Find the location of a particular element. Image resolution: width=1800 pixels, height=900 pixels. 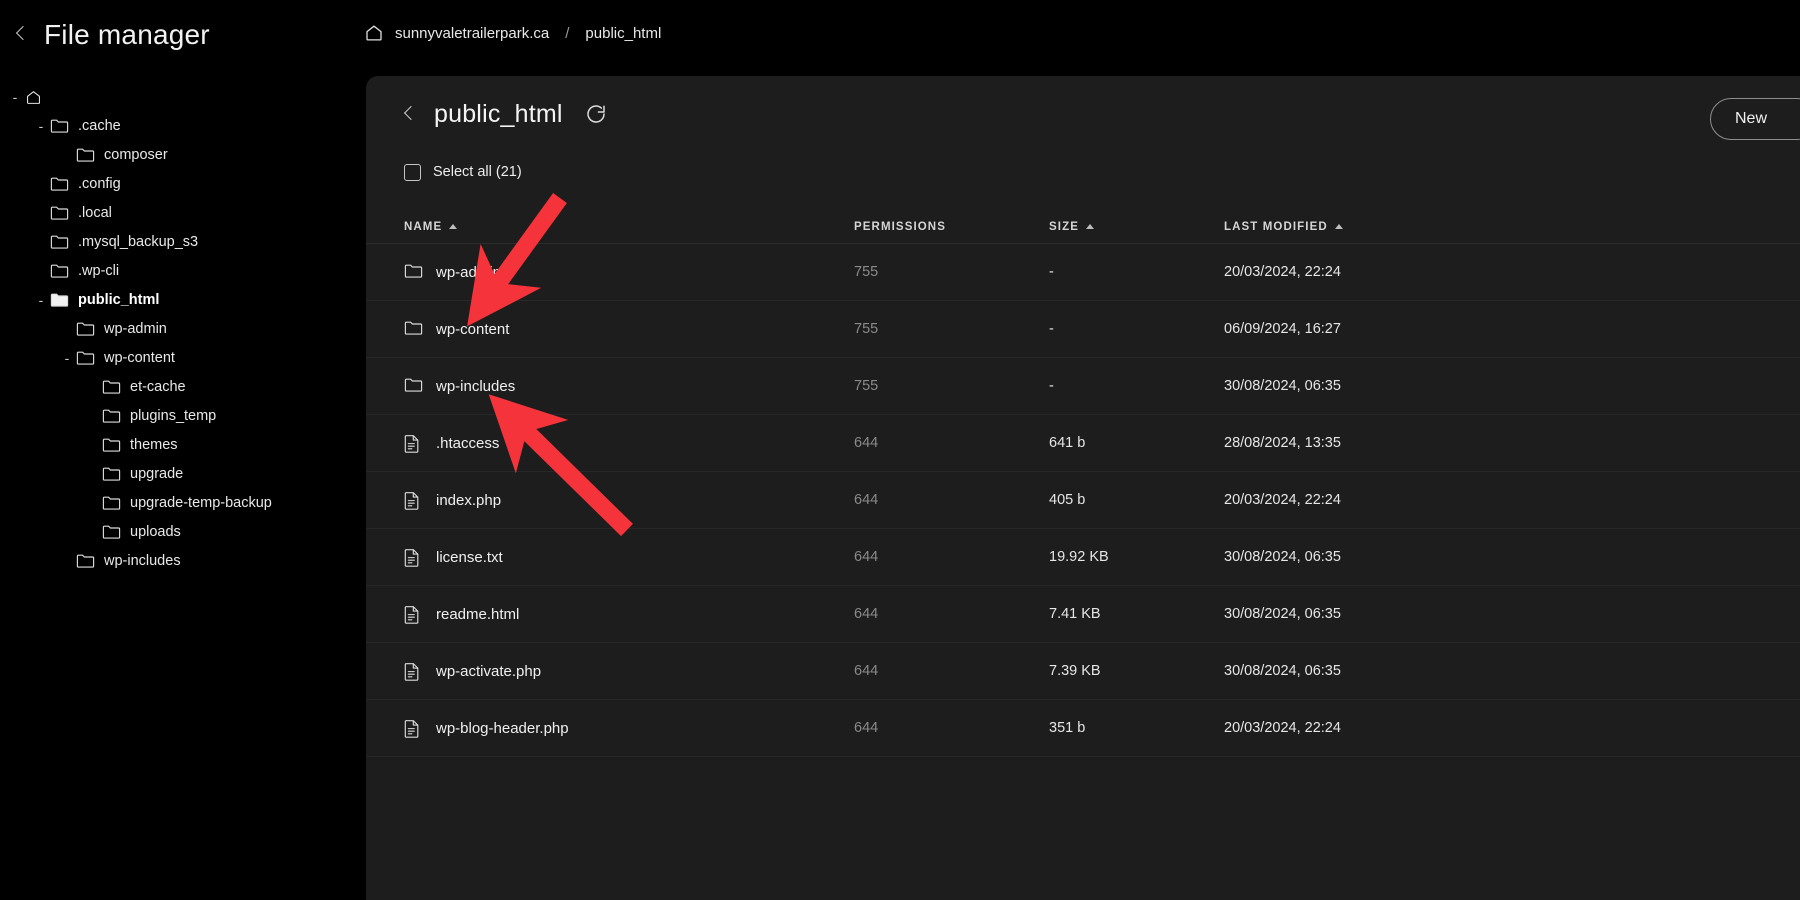

column-header-size: SIZE is located at coordinates (1136, 227).